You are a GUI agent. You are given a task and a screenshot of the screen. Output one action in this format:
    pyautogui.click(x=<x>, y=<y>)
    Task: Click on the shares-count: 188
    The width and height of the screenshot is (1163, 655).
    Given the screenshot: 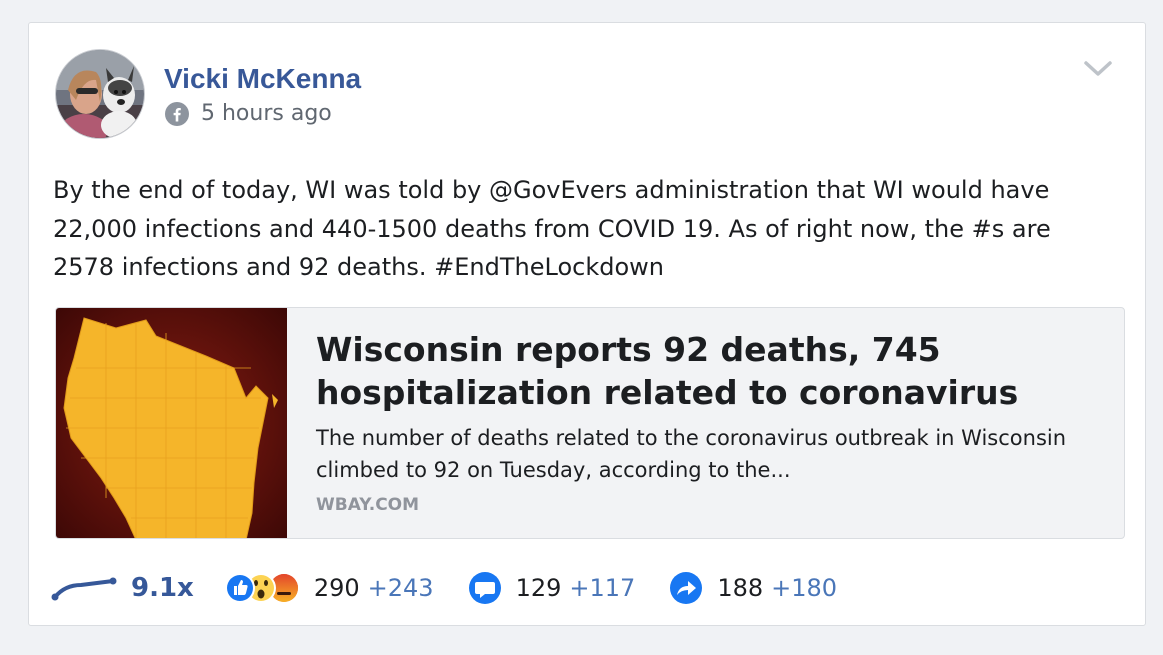 What is the action you would take?
    pyautogui.click(x=740, y=588)
    